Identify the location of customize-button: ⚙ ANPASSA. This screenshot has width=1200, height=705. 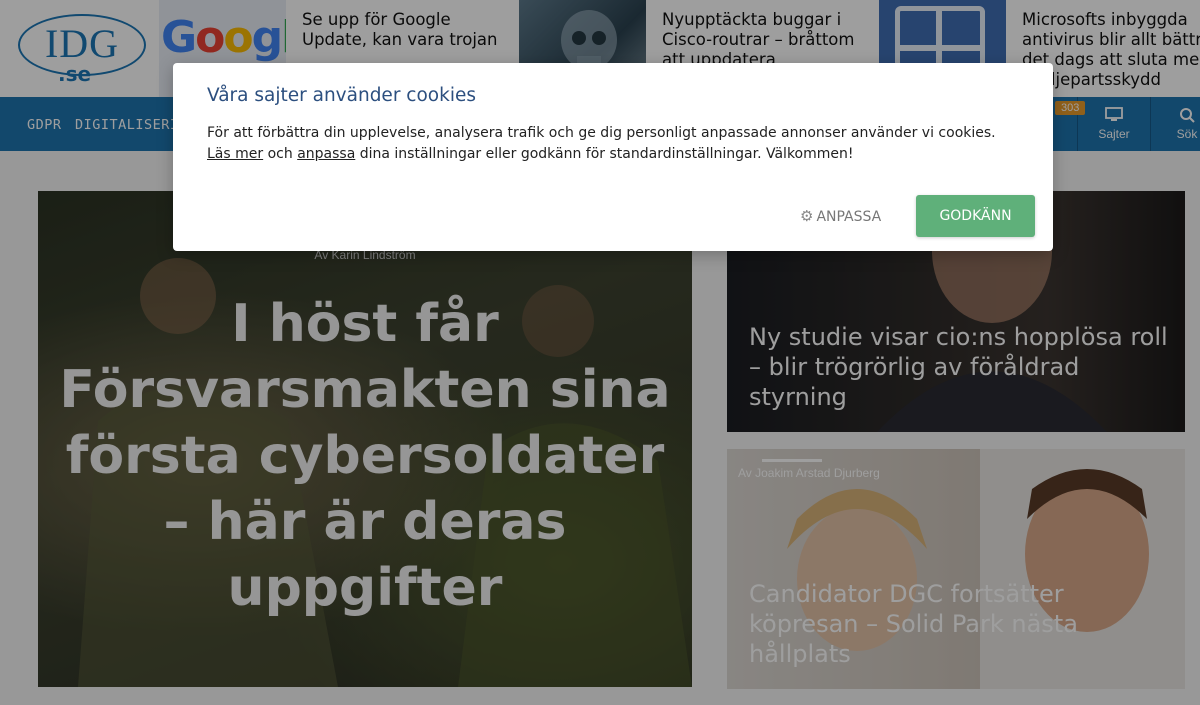
(840, 216).